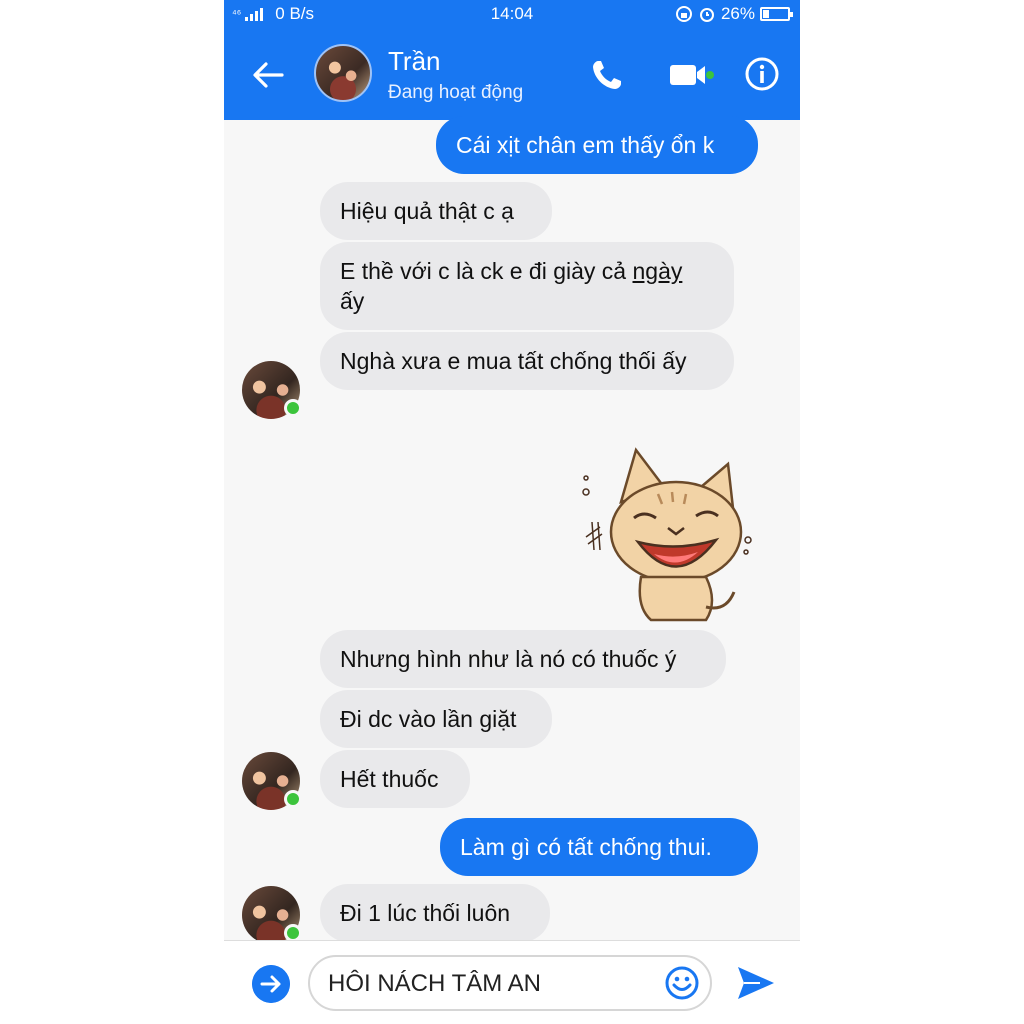 This screenshot has height=1024, width=1024. What do you see at coordinates (585, 145) in the screenshot?
I see `message-text: Cái xịt chân em thấy ổn k` at bounding box center [585, 145].